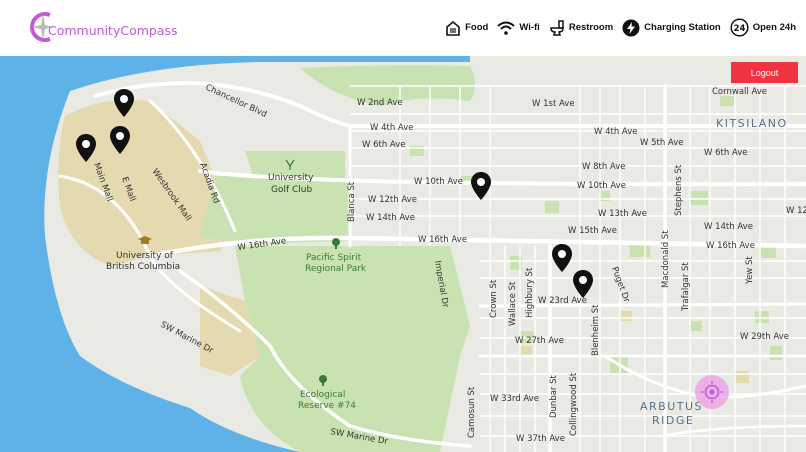  I want to click on charging-station-icon, so click(631, 27).